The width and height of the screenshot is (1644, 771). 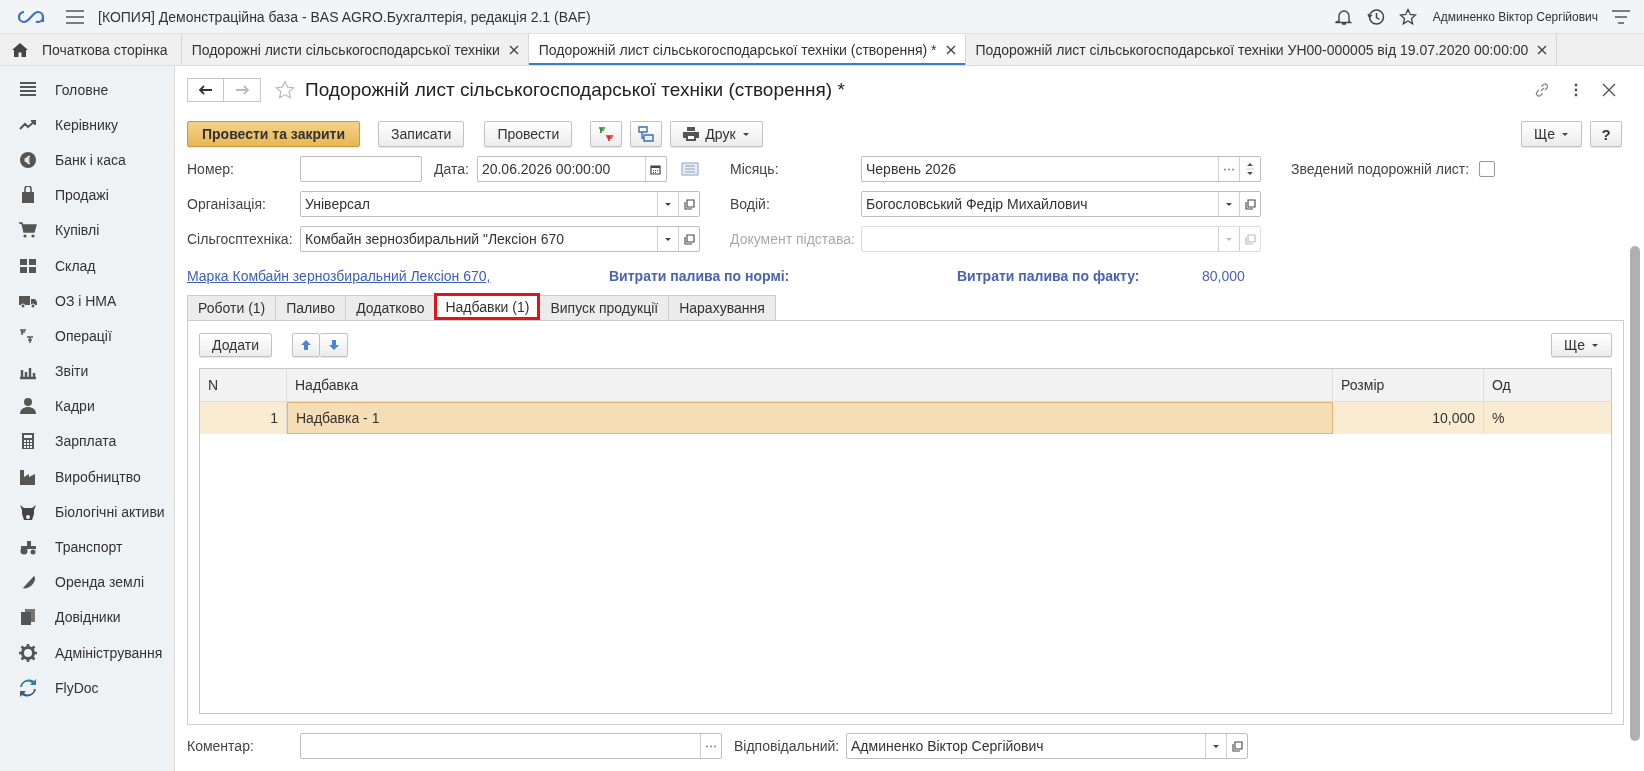 I want to click on sidebar-item: Виробництво, so click(x=87, y=477).